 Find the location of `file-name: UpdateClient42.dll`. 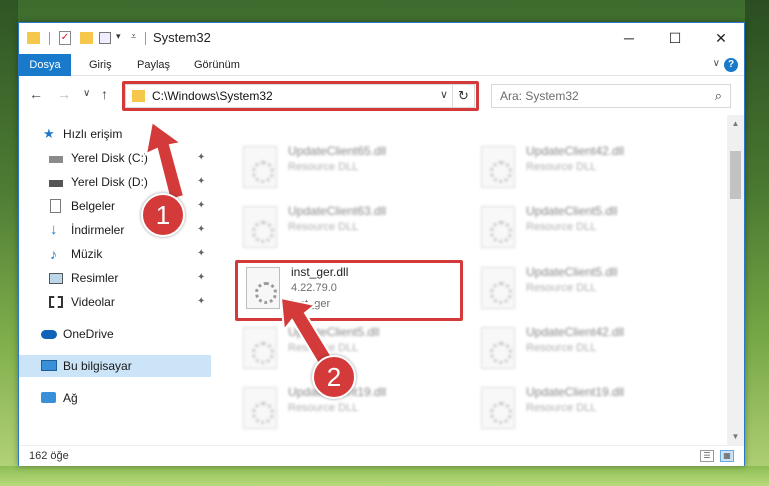

file-name: UpdateClient42.dll is located at coordinates (575, 332).